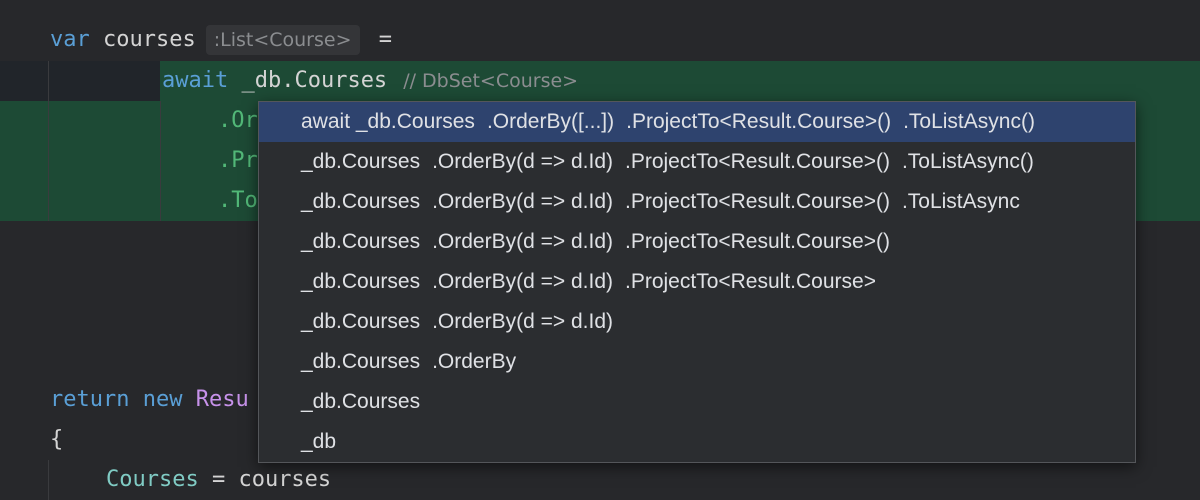 The width and height of the screenshot is (1200, 500). I want to click on code-line-6: return new Resu, so click(149, 400).